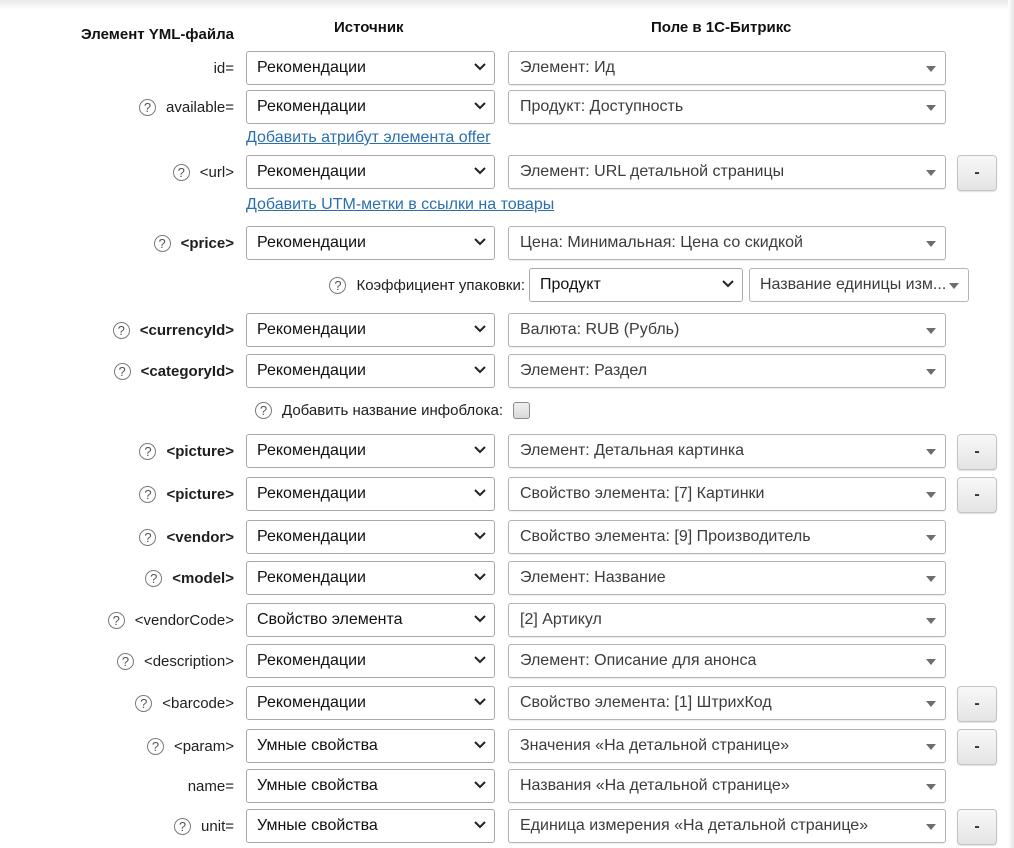  What do you see at coordinates (727, 451) in the screenshot?
I see `field-select: Элемент: Детальная картинка` at bounding box center [727, 451].